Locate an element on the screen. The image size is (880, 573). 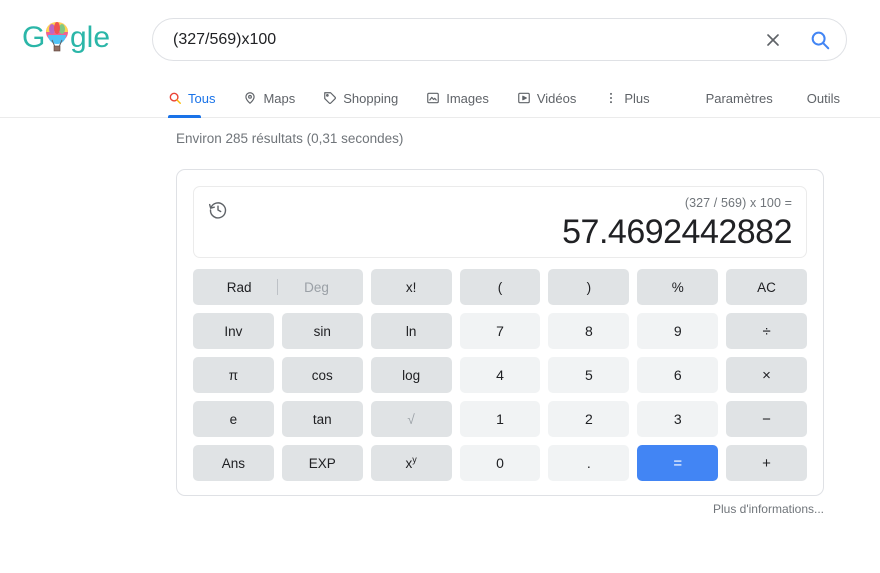
svg-text: gle is located at coordinates (90, 37).